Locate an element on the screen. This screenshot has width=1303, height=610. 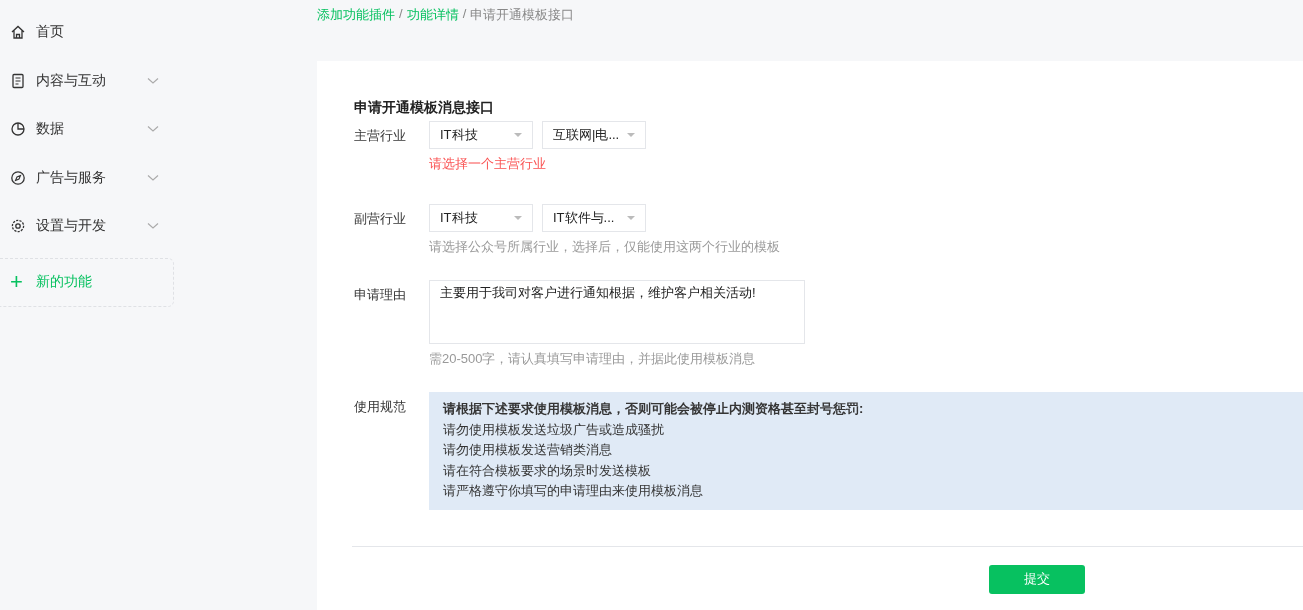
nav-label: 首页 is located at coordinates (50, 32).